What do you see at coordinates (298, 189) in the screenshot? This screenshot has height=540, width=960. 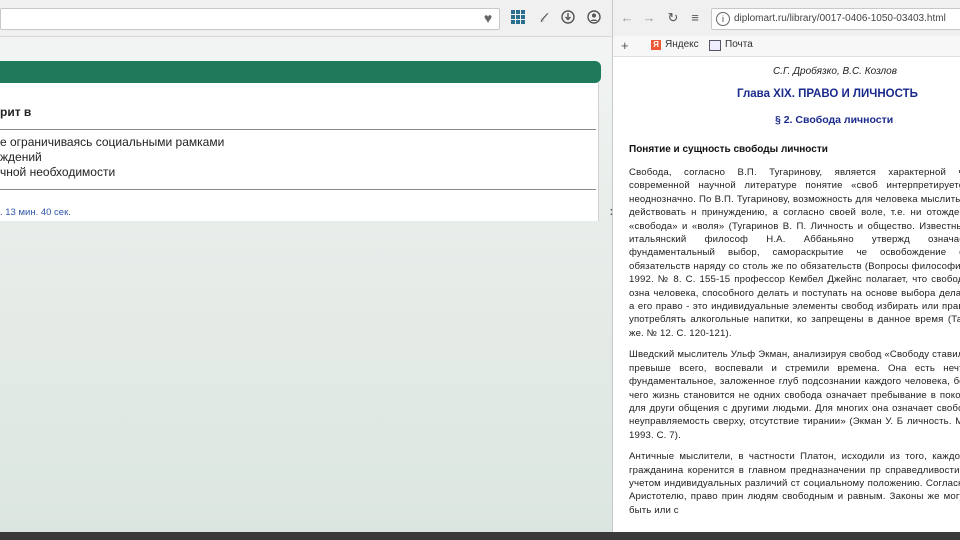 I see `divider-bottom` at bounding box center [298, 189].